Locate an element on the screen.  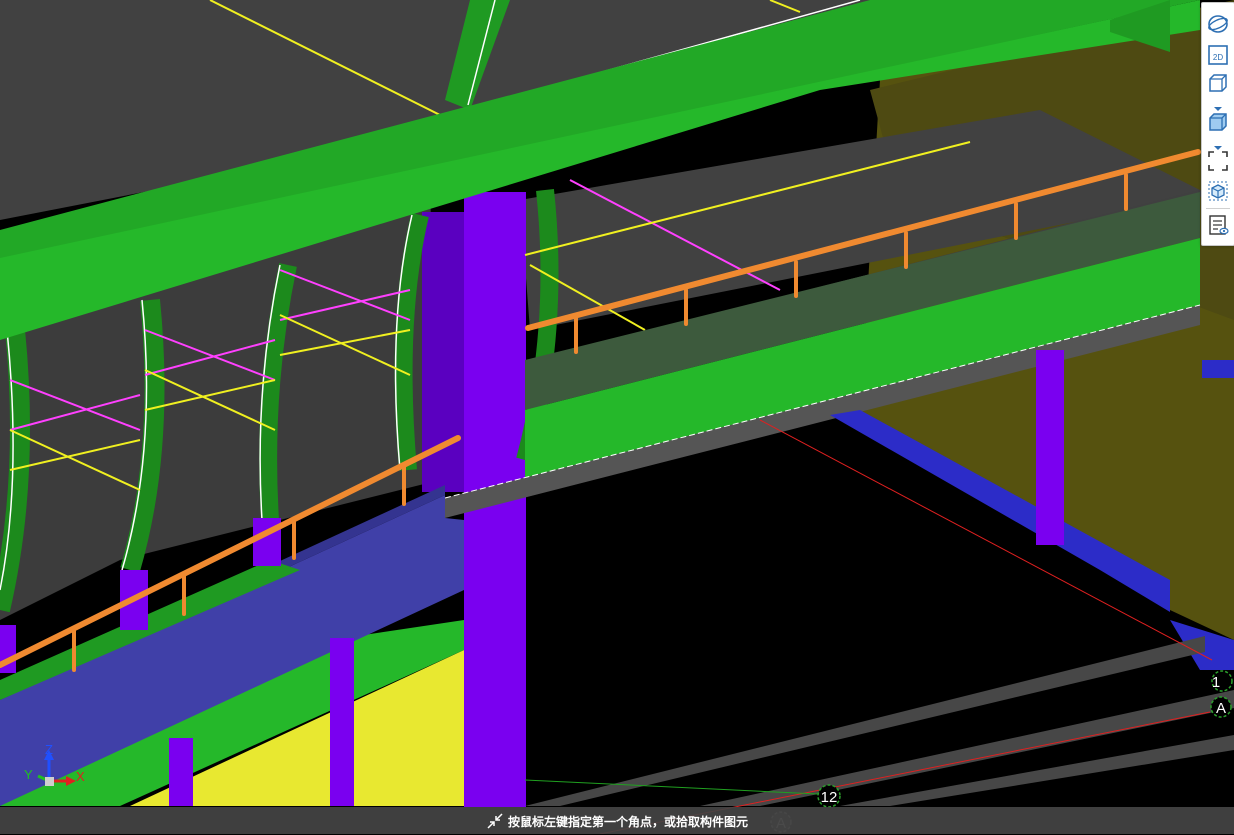
svg-text: 12 is located at coordinates (829, 797).